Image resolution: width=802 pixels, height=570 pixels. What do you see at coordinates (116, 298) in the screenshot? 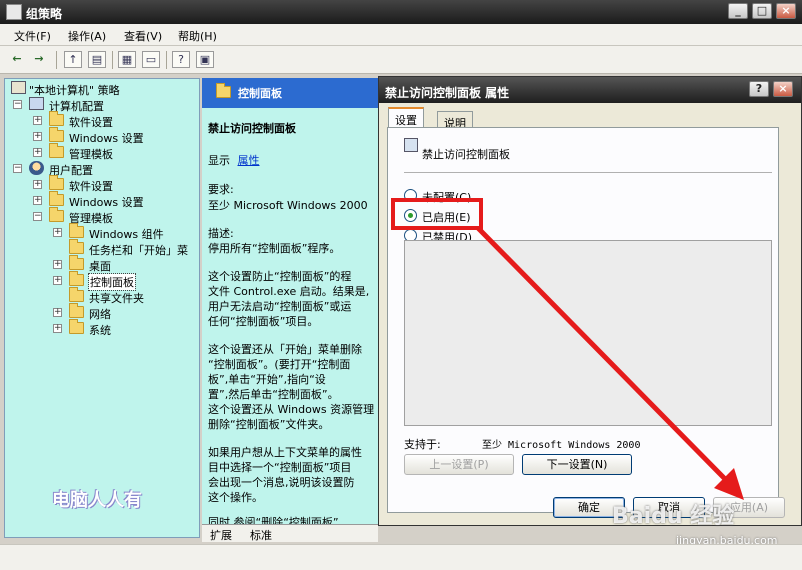
I see `tree-item-label: 共享文件夹` at bounding box center [116, 298].